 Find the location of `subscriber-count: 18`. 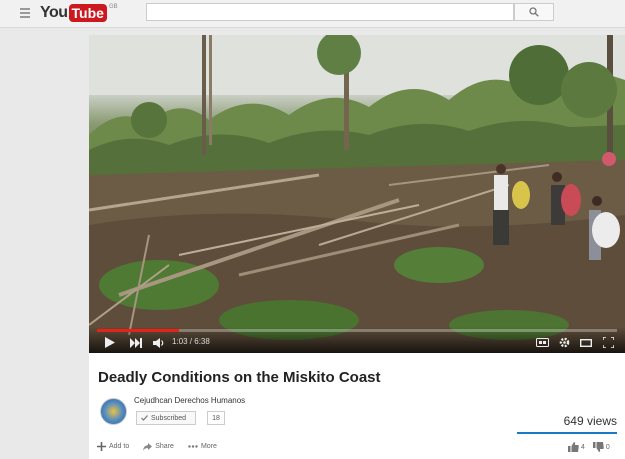

subscriber-count: 18 is located at coordinates (216, 418).